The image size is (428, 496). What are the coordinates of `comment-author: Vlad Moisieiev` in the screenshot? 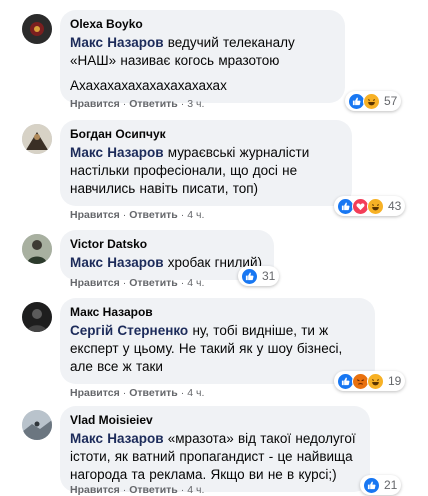 It's located at (215, 420).